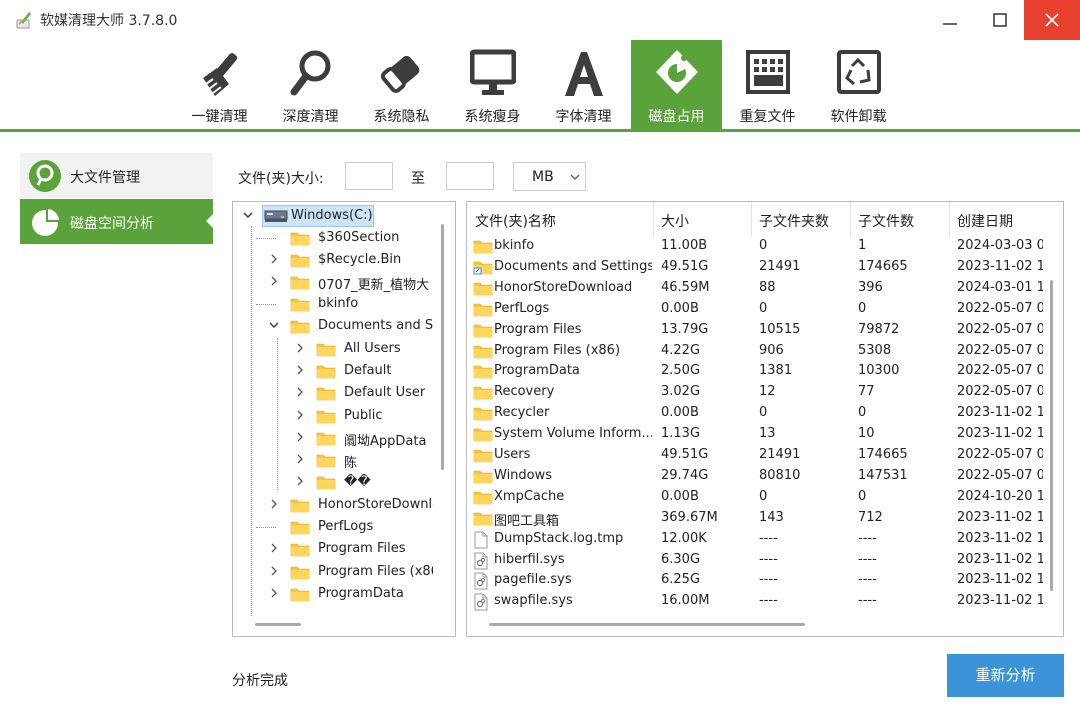  Describe the element at coordinates (676, 86) in the screenshot. I see `tool-disk-usage: 磁盘占用` at that location.